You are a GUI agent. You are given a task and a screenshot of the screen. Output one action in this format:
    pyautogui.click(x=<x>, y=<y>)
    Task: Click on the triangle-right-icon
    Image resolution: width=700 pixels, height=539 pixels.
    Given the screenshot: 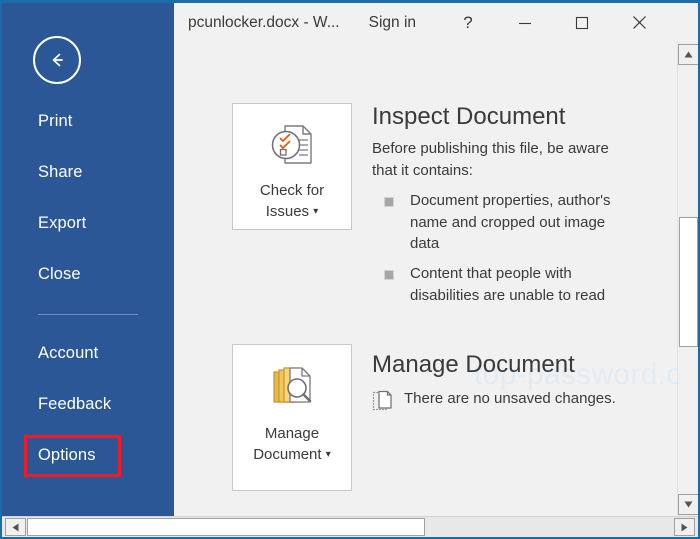 What is the action you would take?
    pyautogui.click(x=684, y=527)
    